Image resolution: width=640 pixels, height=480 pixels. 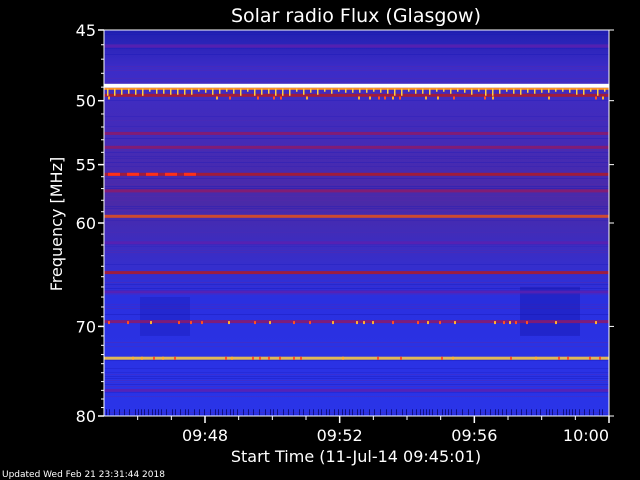 I want to click on band-64.6, so click(x=356, y=273).